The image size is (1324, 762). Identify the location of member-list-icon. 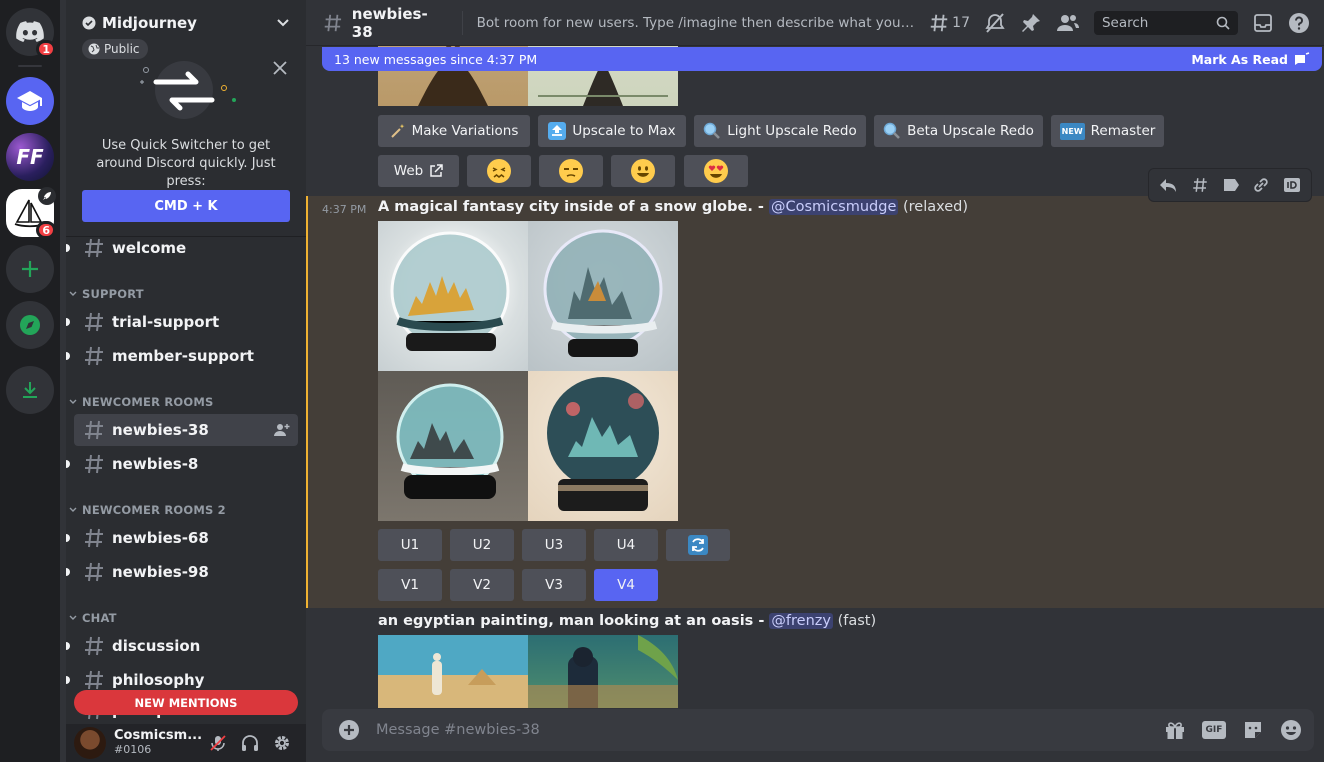
(1068, 23).